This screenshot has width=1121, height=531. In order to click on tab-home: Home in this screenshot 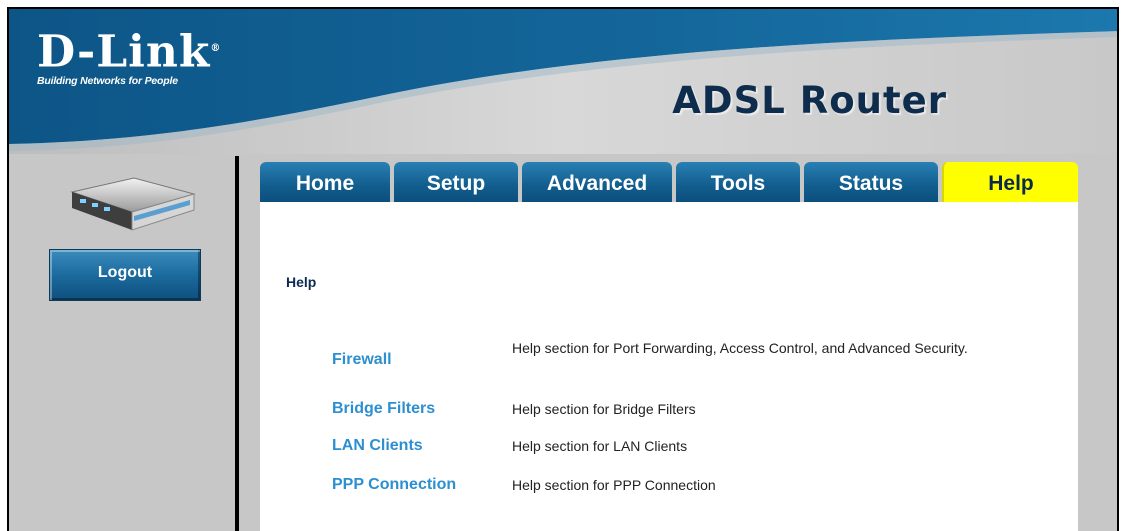, I will do `click(325, 182)`.